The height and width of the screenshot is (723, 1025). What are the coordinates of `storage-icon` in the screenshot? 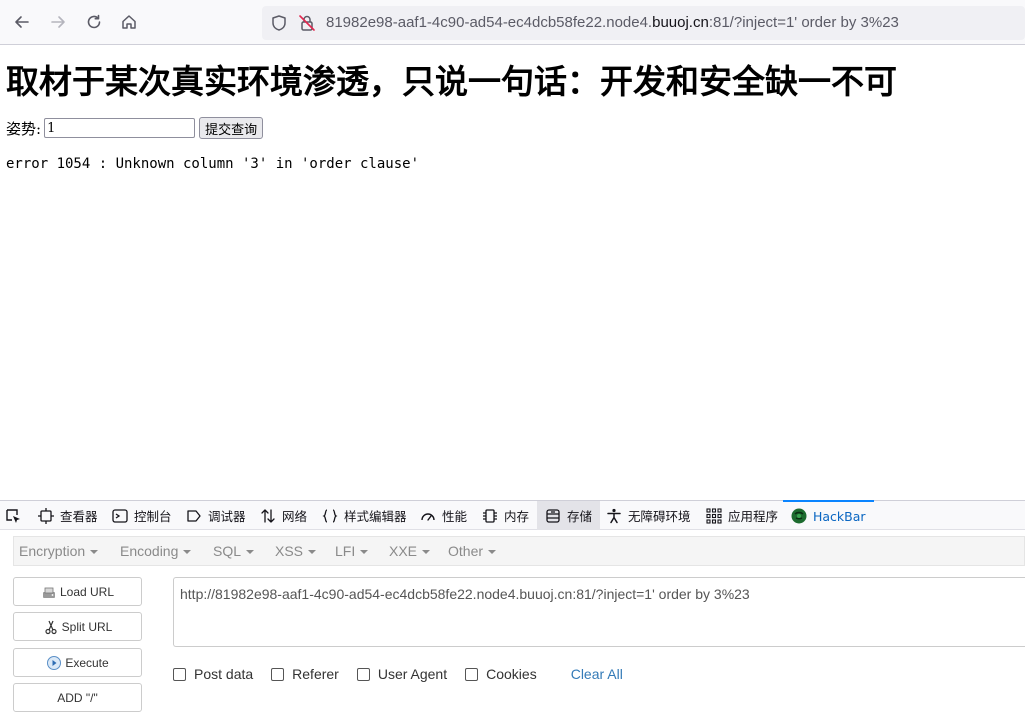 It's located at (553, 515).